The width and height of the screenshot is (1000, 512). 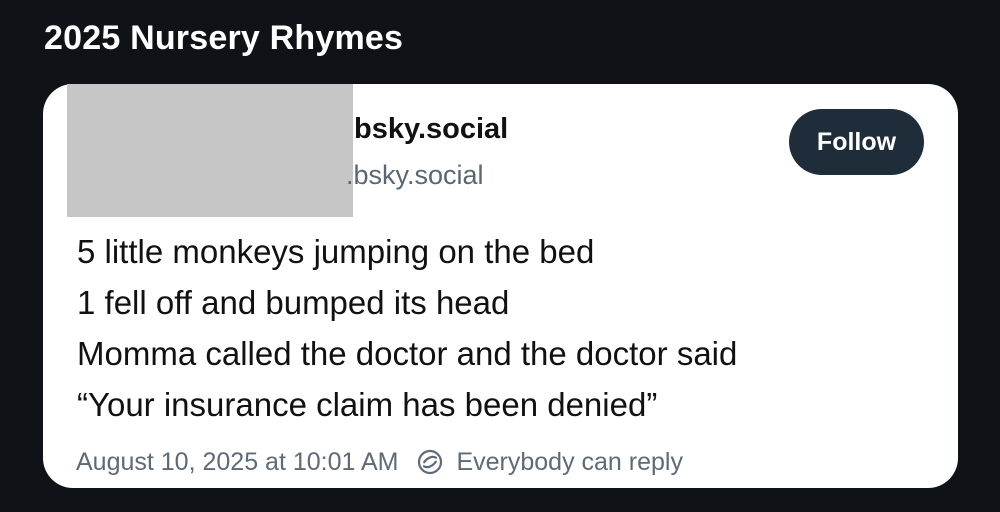 What do you see at coordinates (224, 38) in the screenshot?
I see `page-title: 2025 Nursery Rhymes` at bounding box center [224, 38].